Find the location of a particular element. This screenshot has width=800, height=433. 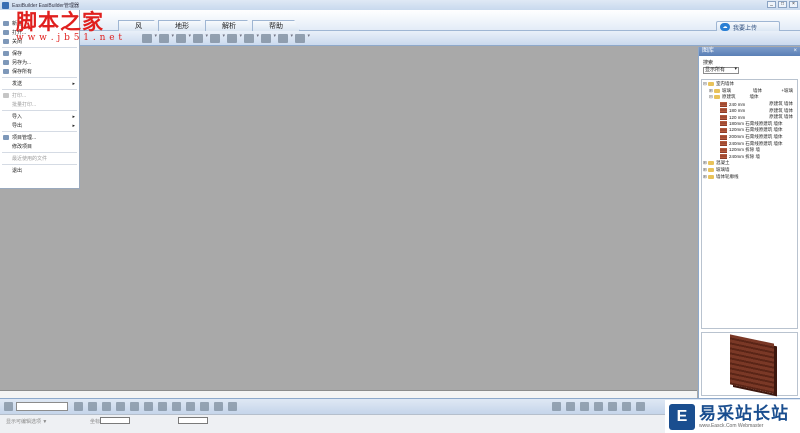

watermark: 脚本之家 w w w . j b 5 1 . n e t is located at coordinates (69, 24).